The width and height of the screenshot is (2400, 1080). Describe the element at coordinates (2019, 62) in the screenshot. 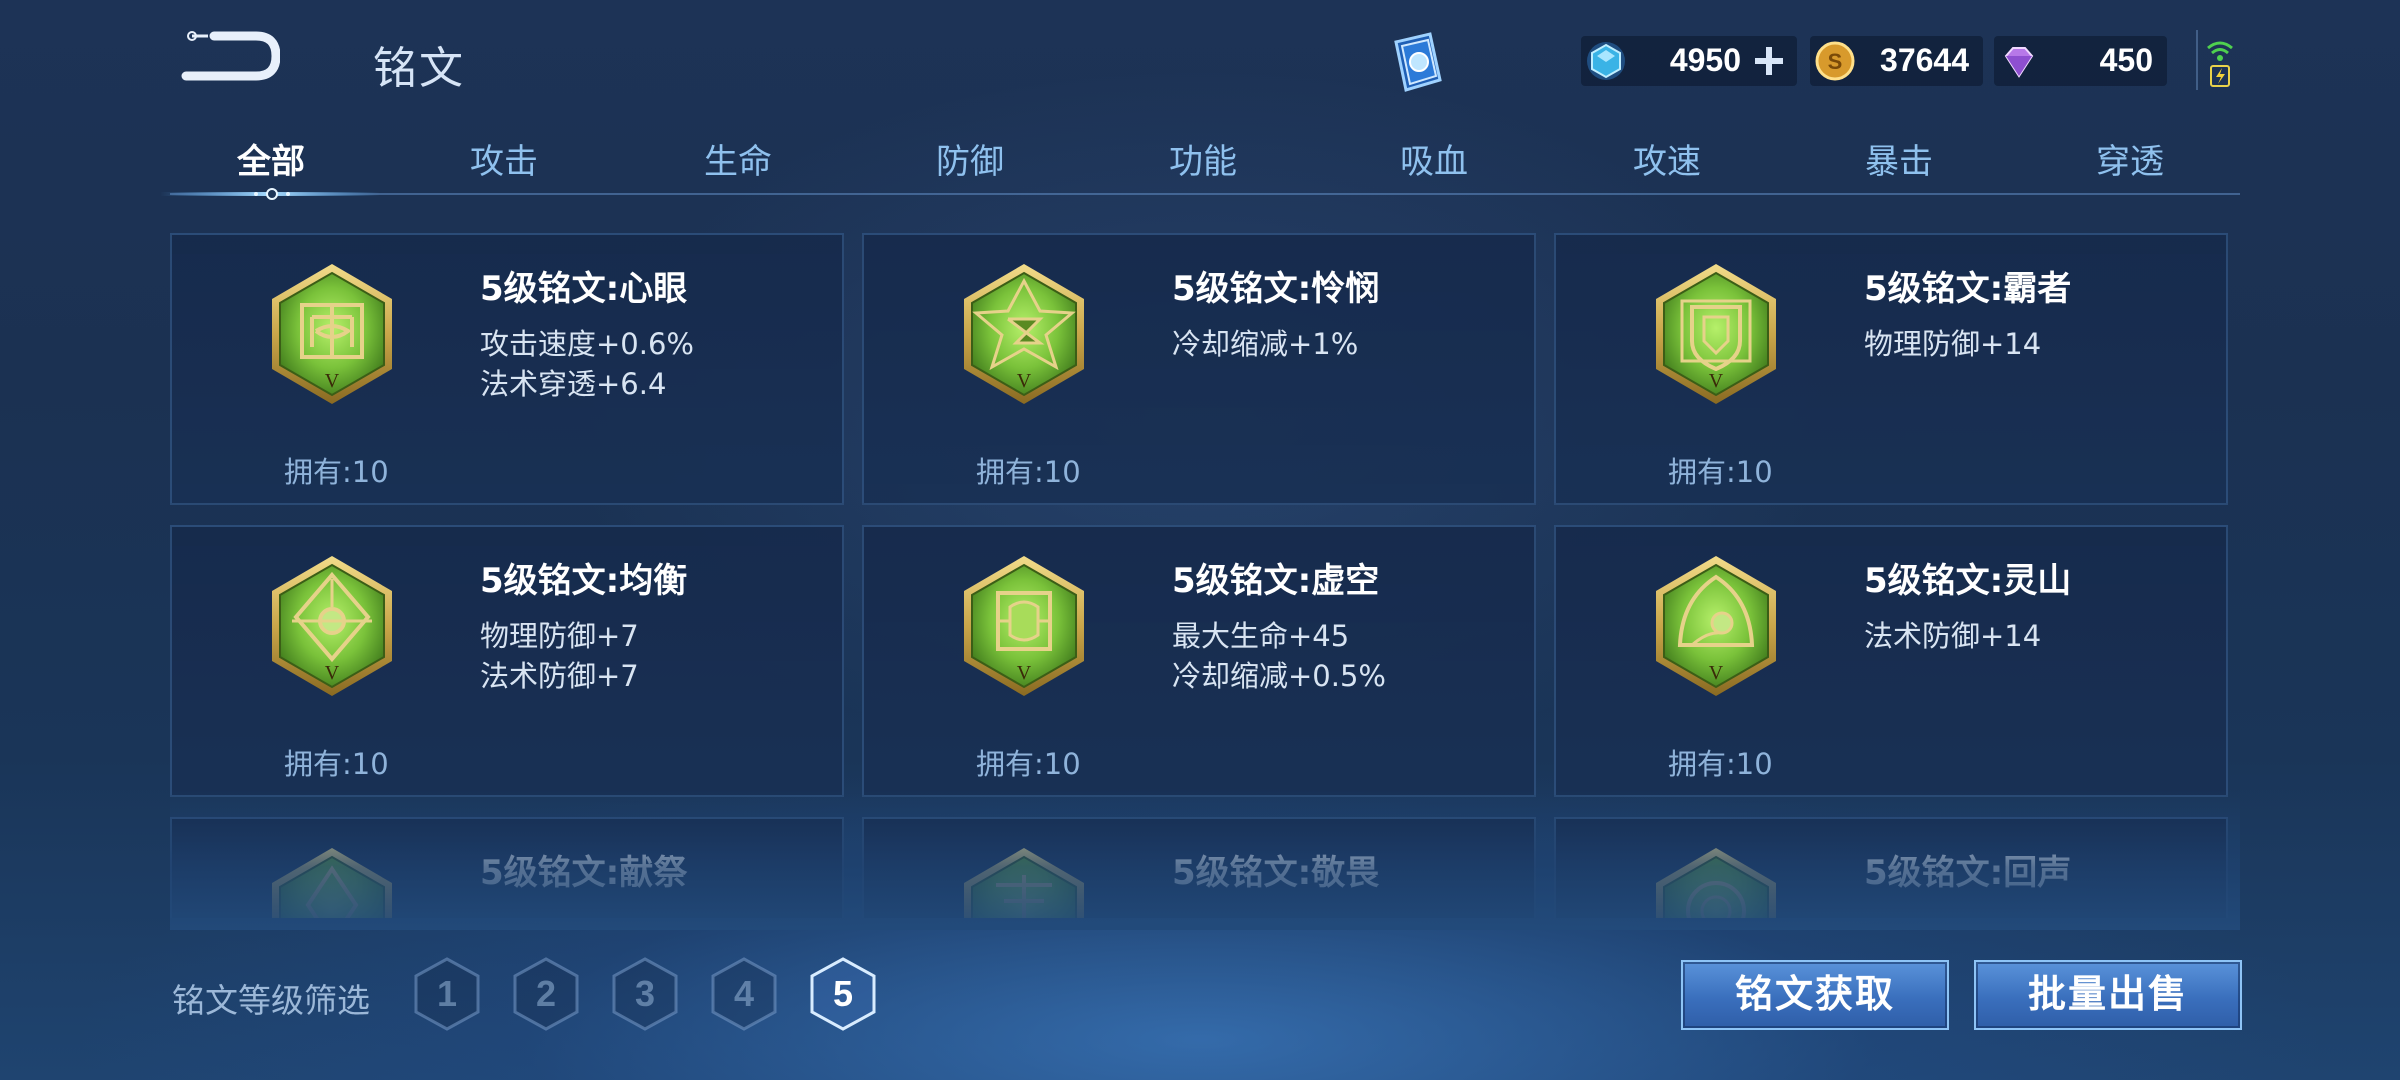

I see `purple-gem-icon` at that location.